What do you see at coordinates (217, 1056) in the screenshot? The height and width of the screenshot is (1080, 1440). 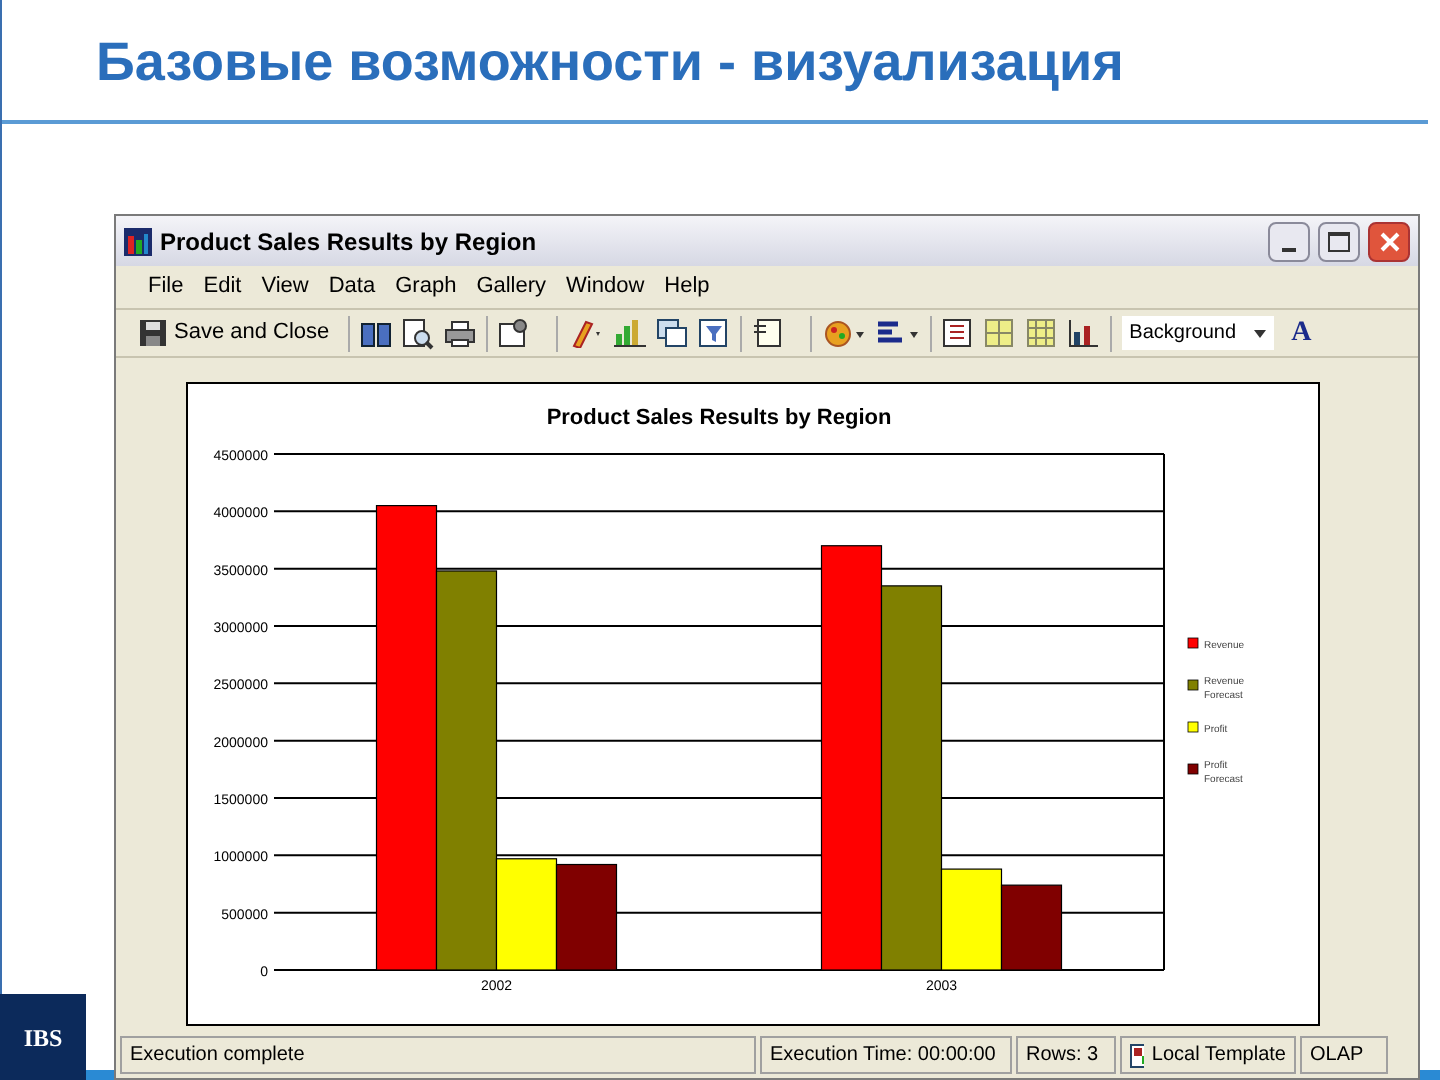 I see `status-text: Execution complete` at bounding box center [217, 1056].